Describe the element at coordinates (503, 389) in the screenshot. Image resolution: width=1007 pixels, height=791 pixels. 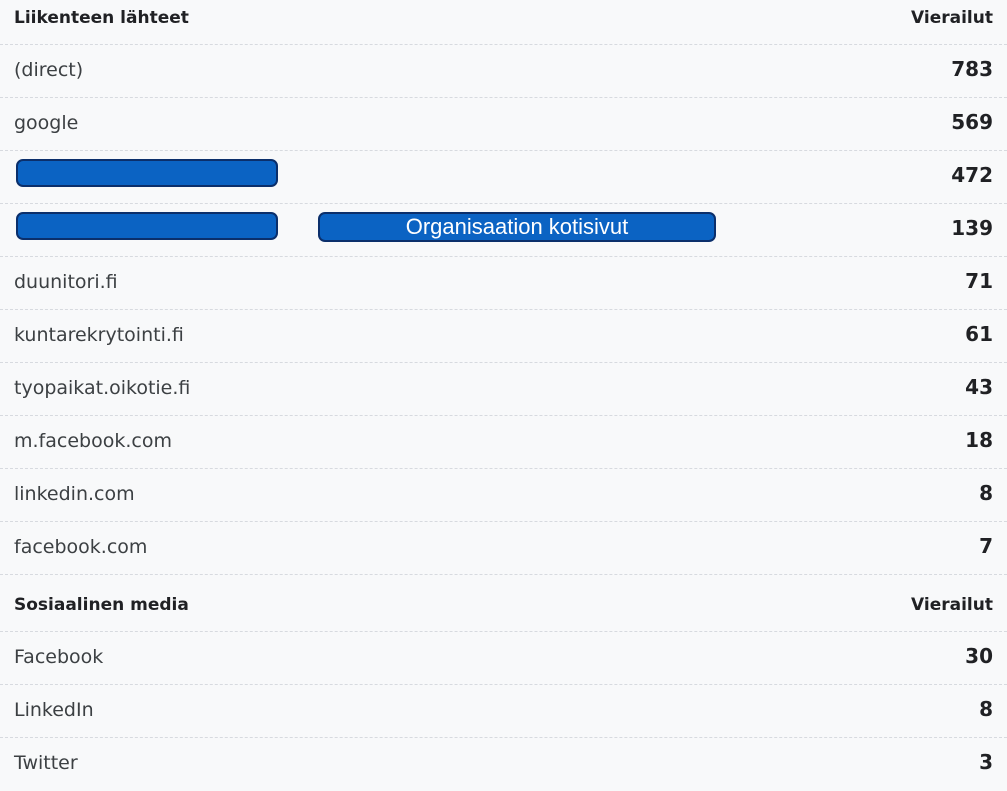
I see `table-row: tyopaikat.oikotie.fi 43` at that location.